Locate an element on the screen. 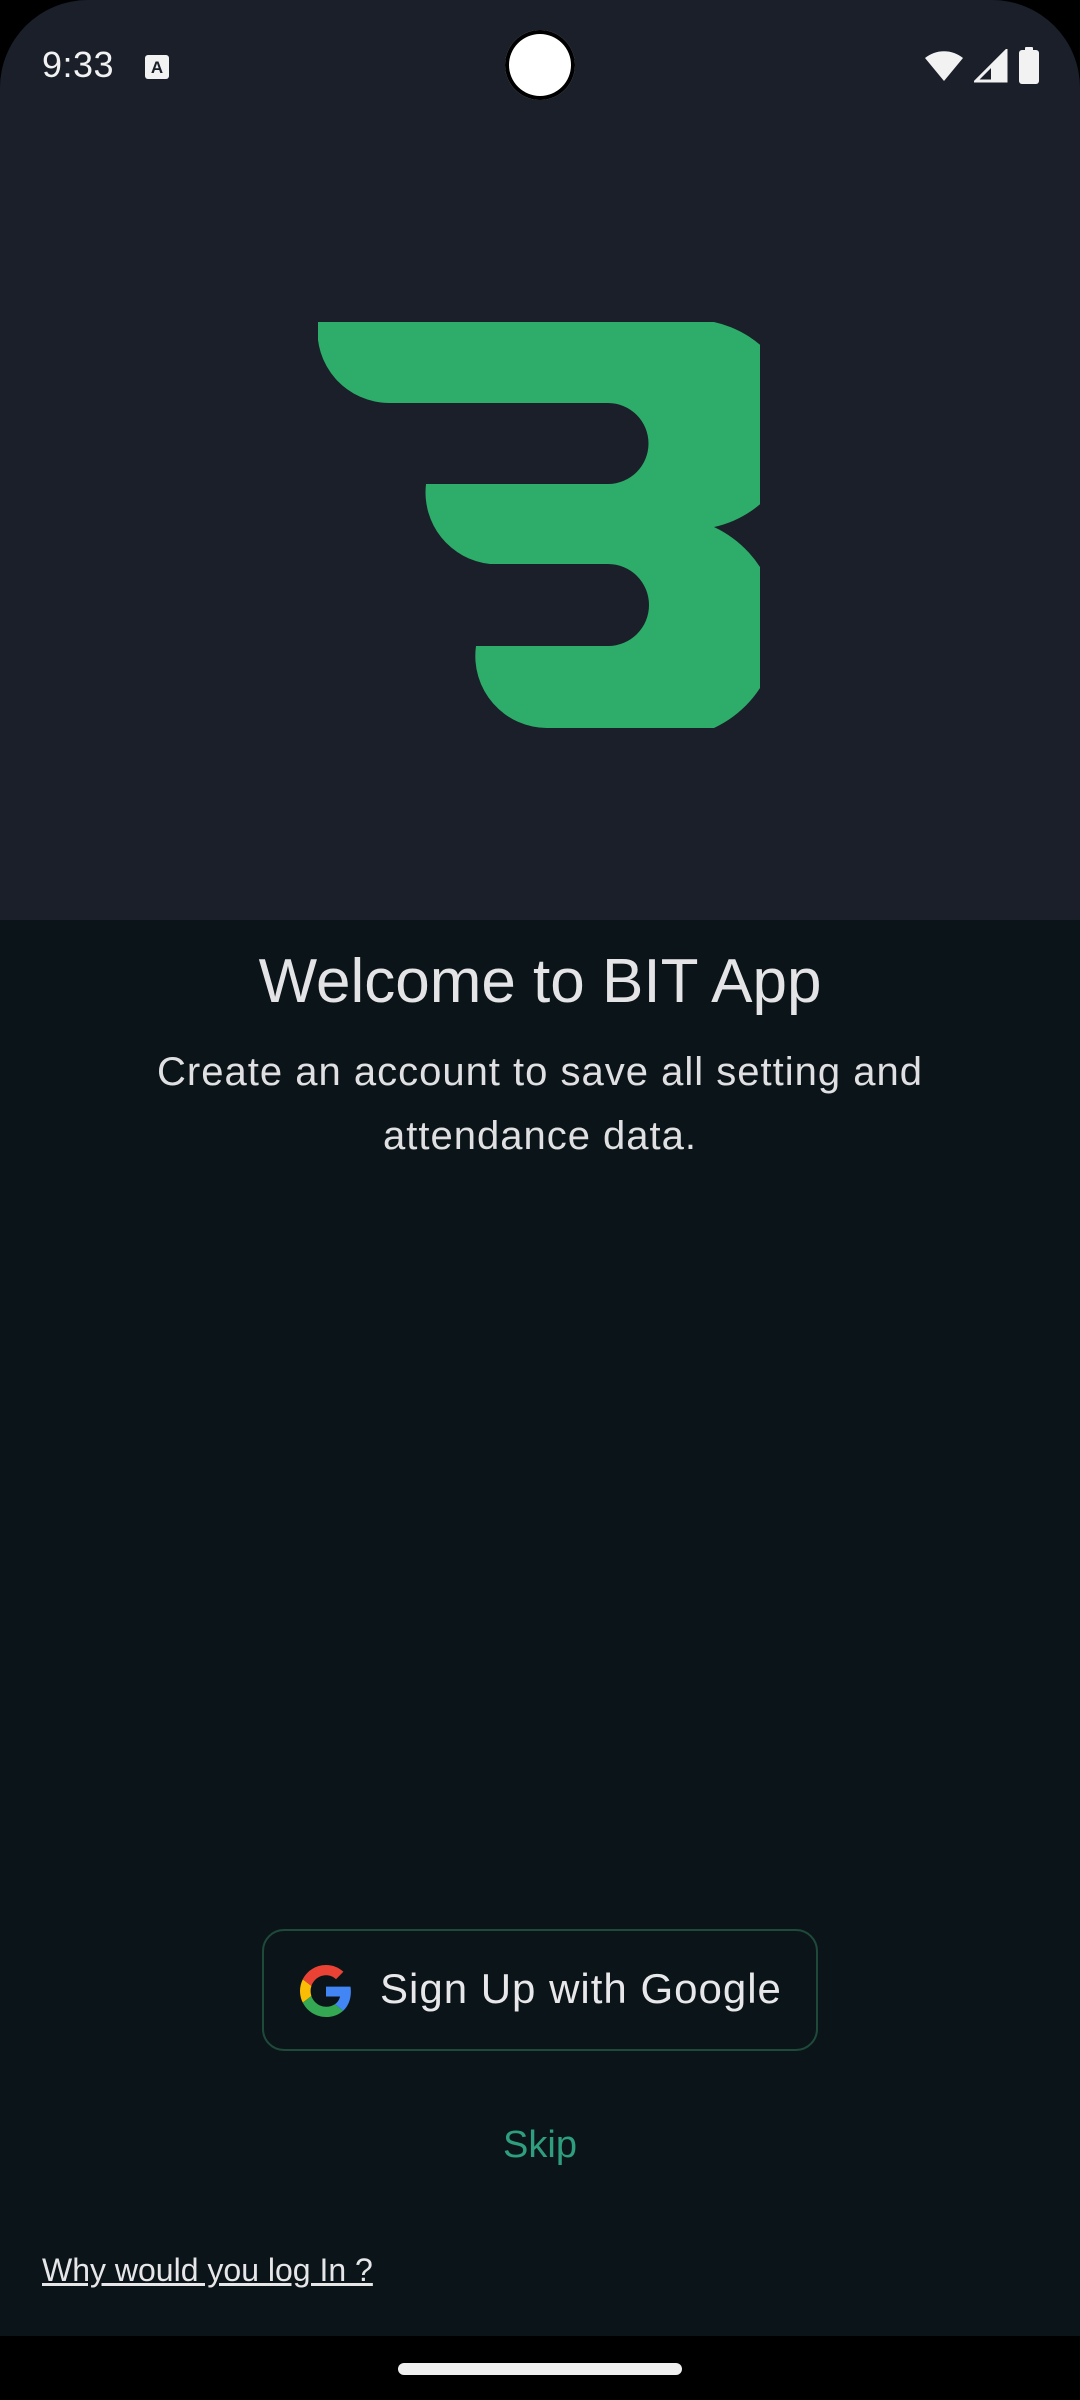 The width and height of the screenshot is (1080, 2400). status-icons is located at coordinates (982, 66).